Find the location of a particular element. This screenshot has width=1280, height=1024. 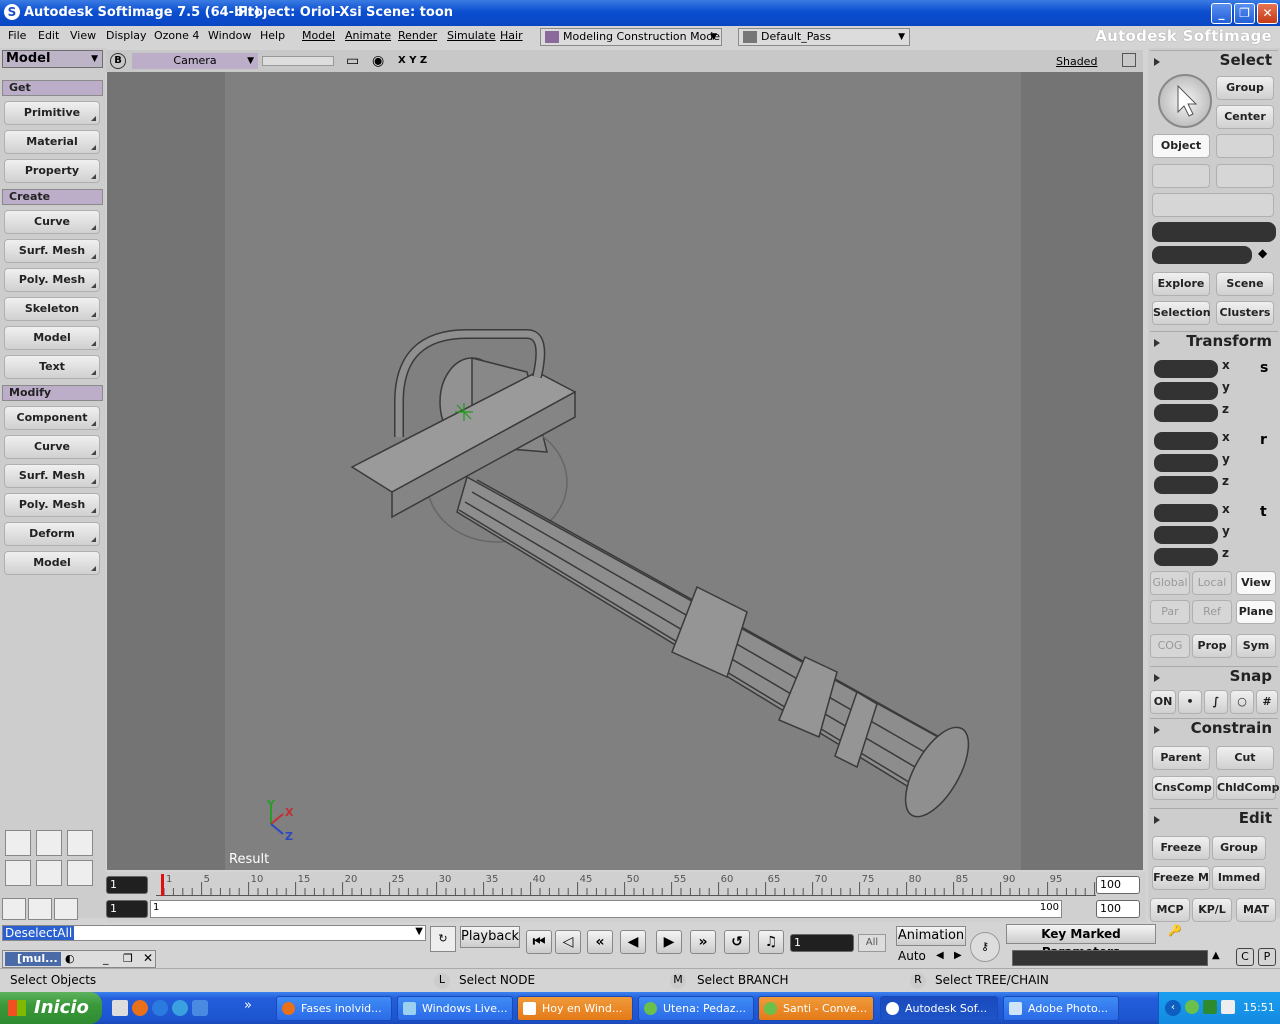

select-group-button: Group is located at coordinates (1245, 88).